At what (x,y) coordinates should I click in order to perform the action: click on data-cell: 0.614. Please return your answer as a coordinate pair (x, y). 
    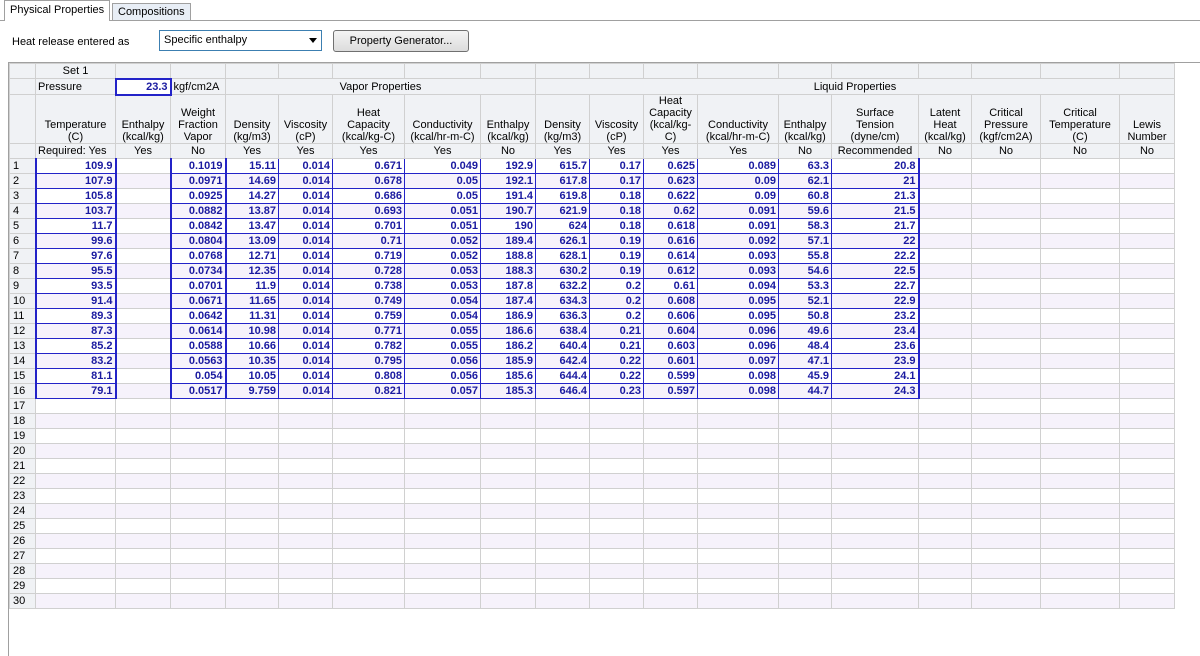
    Looking at the image, I should click on (670, 256).